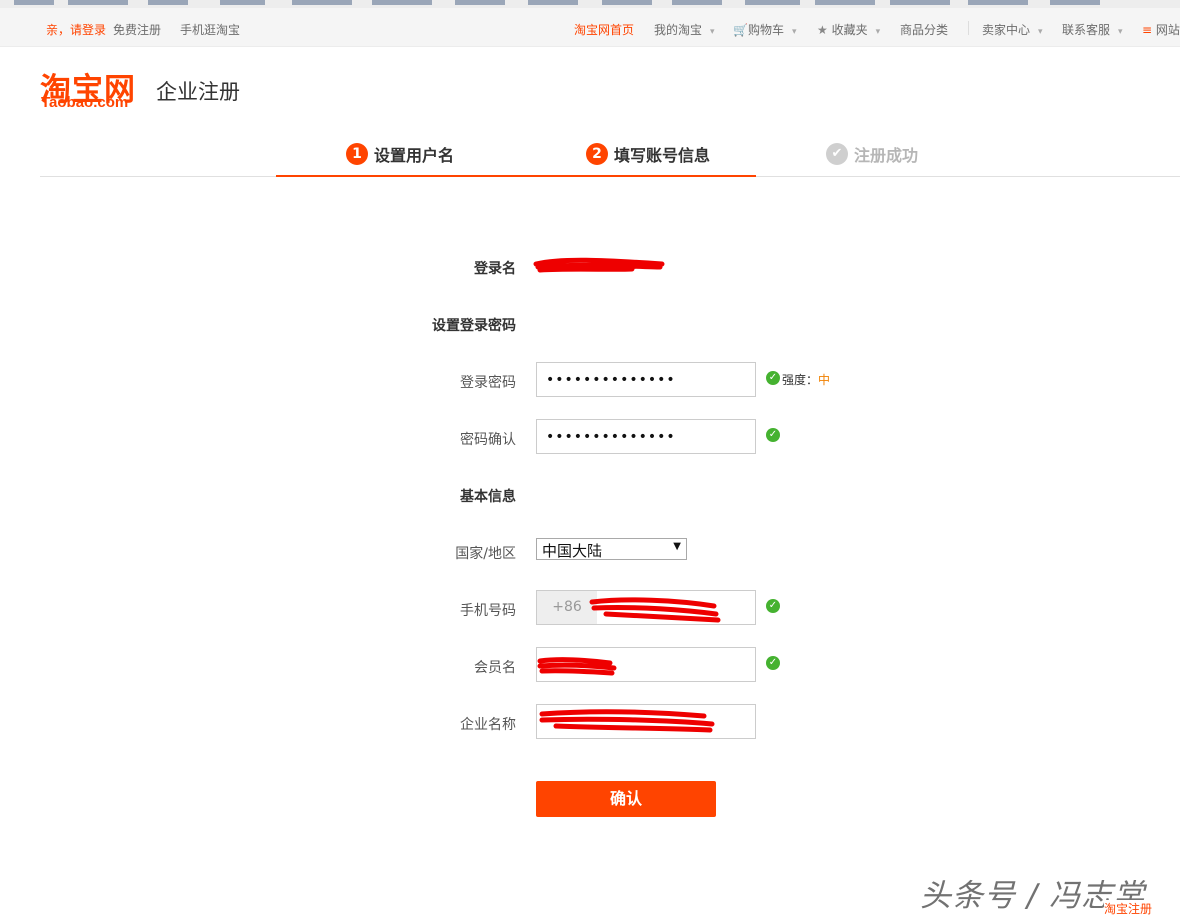 The height and width of the screenshot is (919, 1180). What do you see at coordinates (626, 799) in the screenshot?
I see `confirm-button: 确认` at bounding box center [626, 799].